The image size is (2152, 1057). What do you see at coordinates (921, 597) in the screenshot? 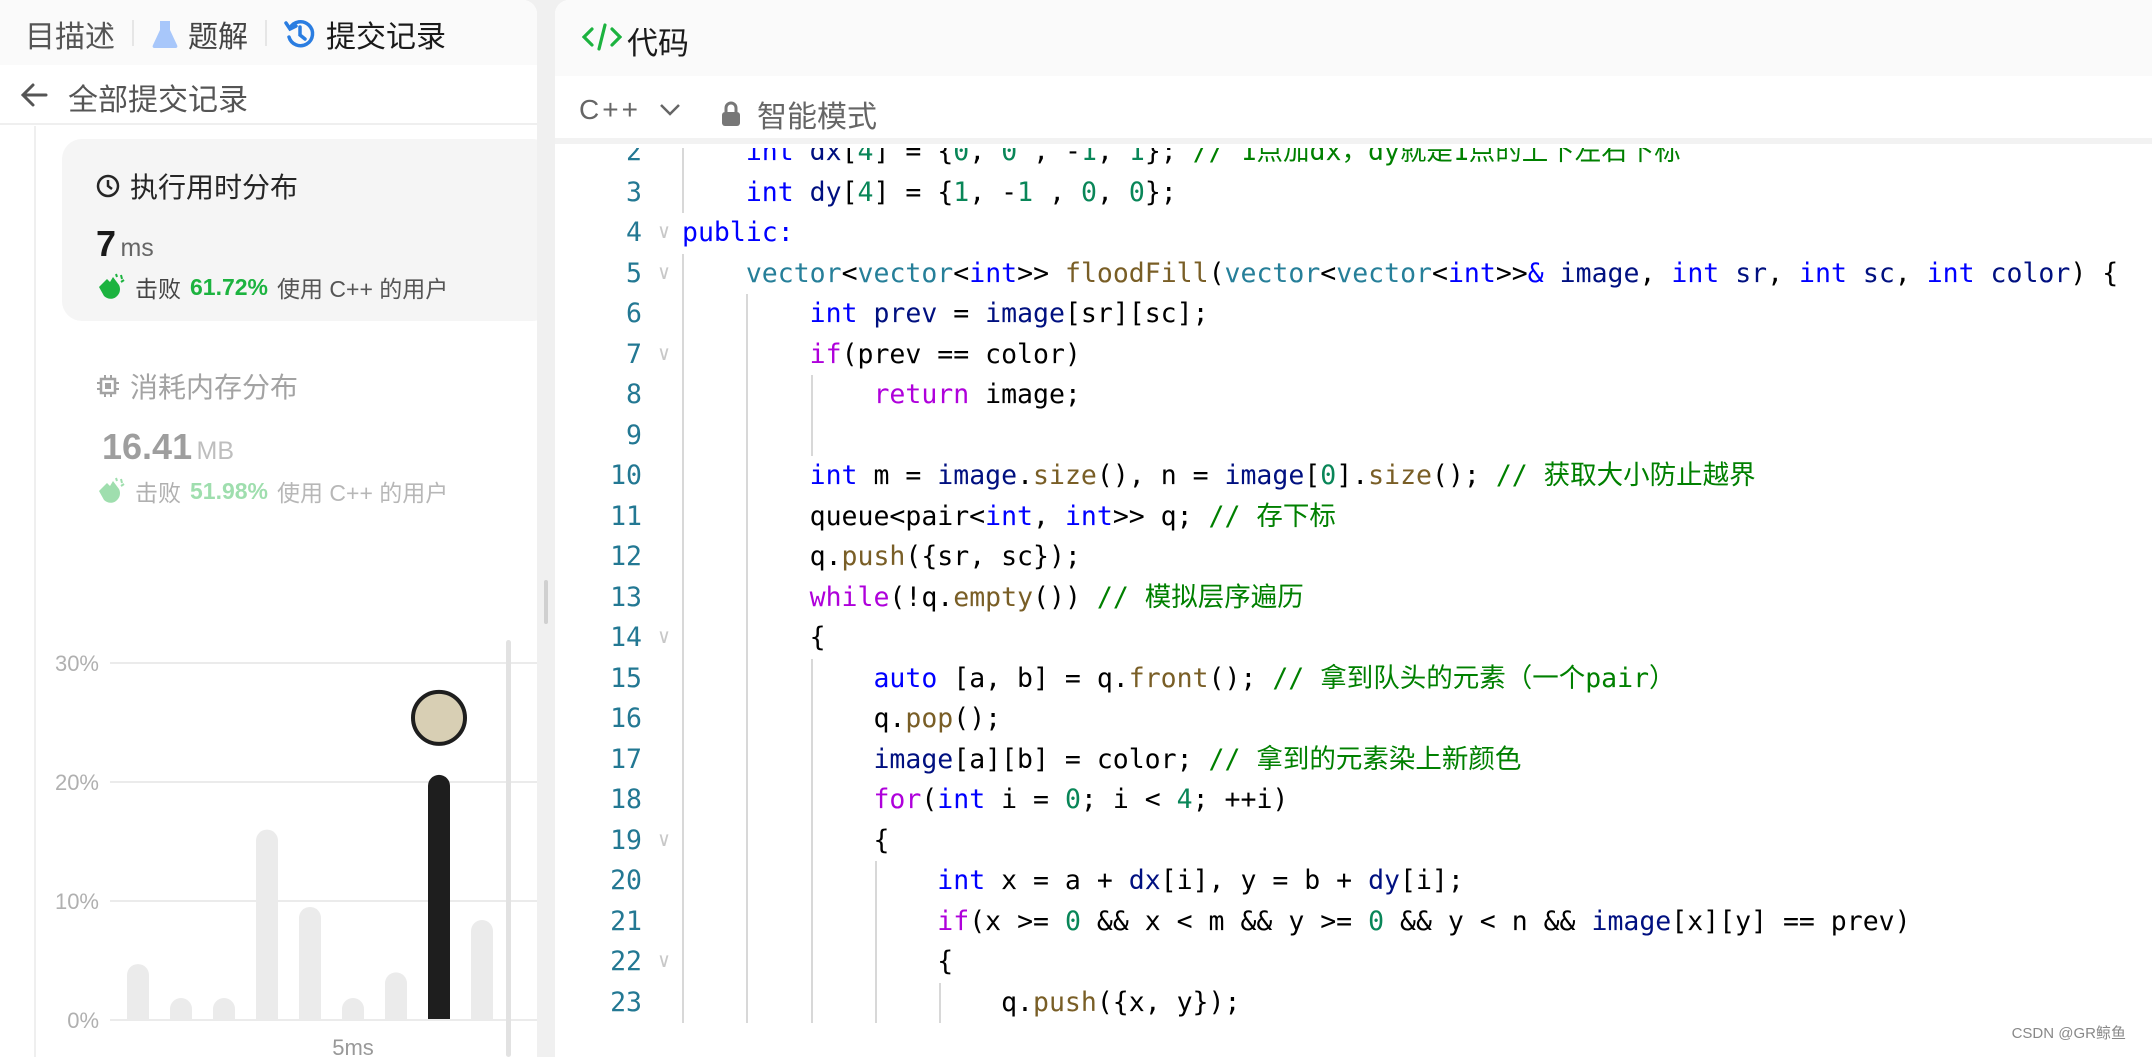
I see `code-token: (!q.` at bounding box center [921, 597].